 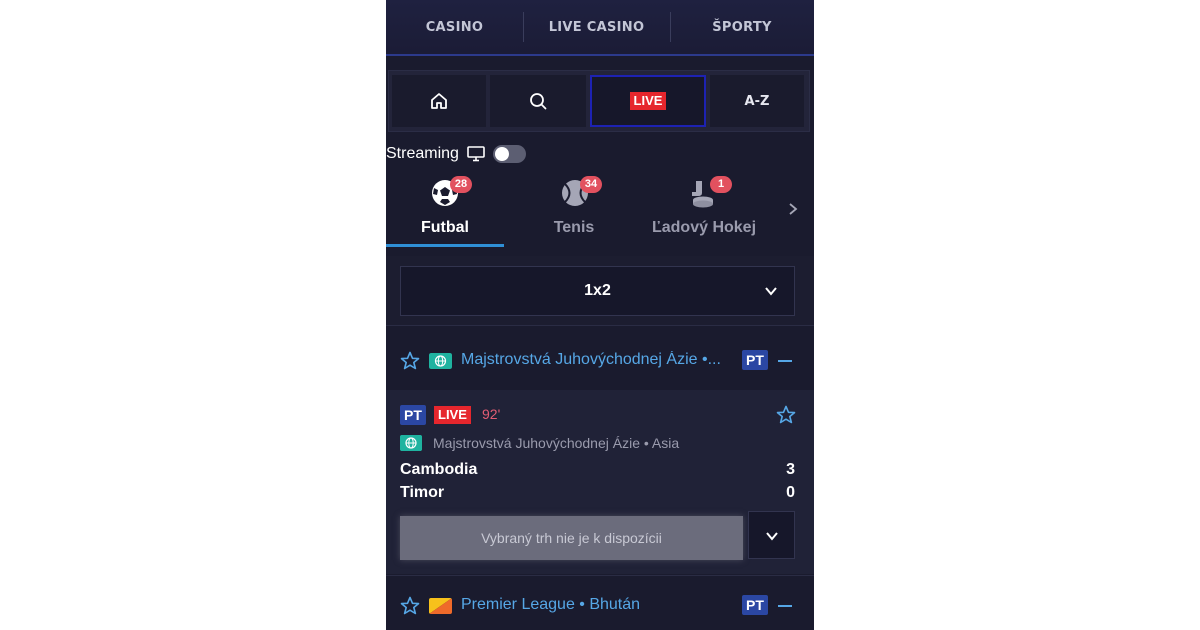 What do you see at coordinates (422, 492) in the screenshot?
I see `away-team: Timor` at bounding box center [422, 492].